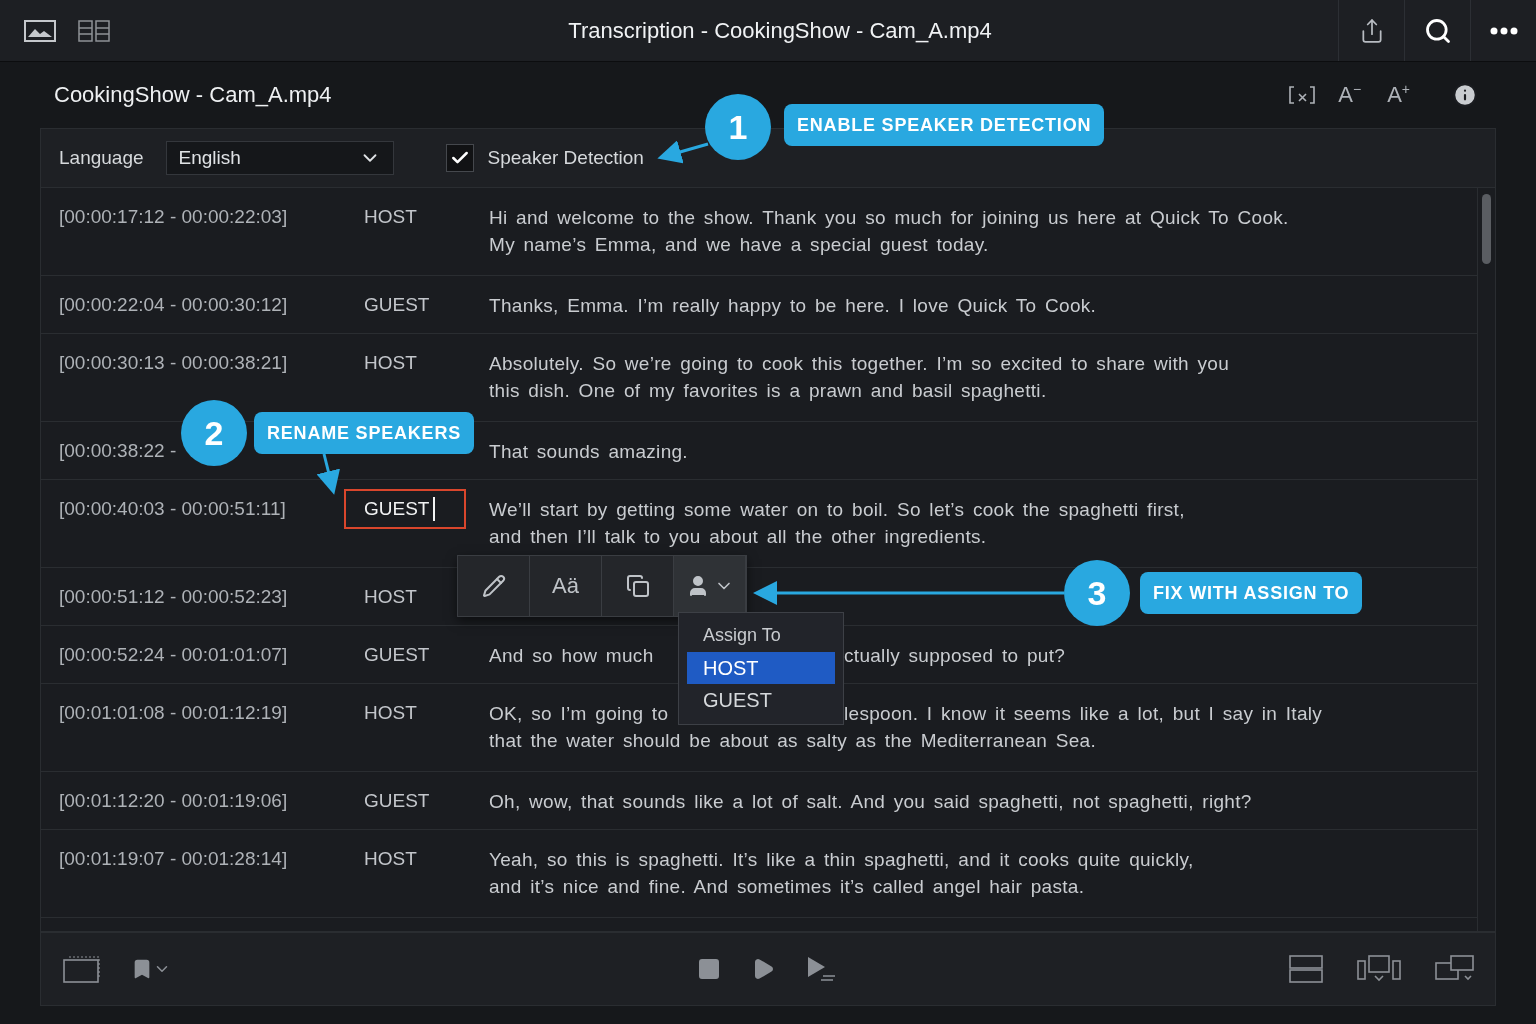  I want to click on transcript-text: Thanks, Emma. I’m really happy to be here. I love Quick To Cook., so click(793, 306).